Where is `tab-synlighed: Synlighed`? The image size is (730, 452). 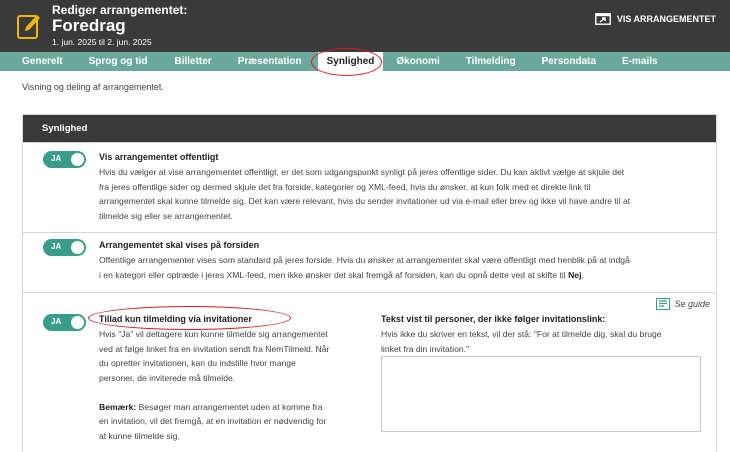
tab-synlighed: Synlighed is located at coordinates (350, 61).